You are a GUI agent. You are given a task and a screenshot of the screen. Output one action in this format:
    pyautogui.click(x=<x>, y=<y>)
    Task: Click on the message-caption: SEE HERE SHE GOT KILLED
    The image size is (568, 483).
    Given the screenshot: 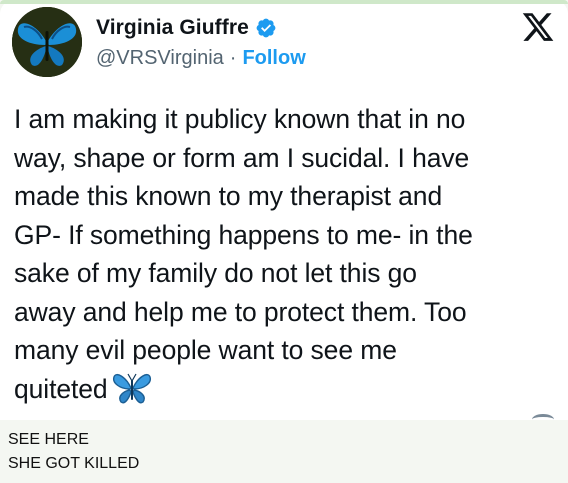 What is the action you would take?
    pyautogui.click(x=73, y=452)
    